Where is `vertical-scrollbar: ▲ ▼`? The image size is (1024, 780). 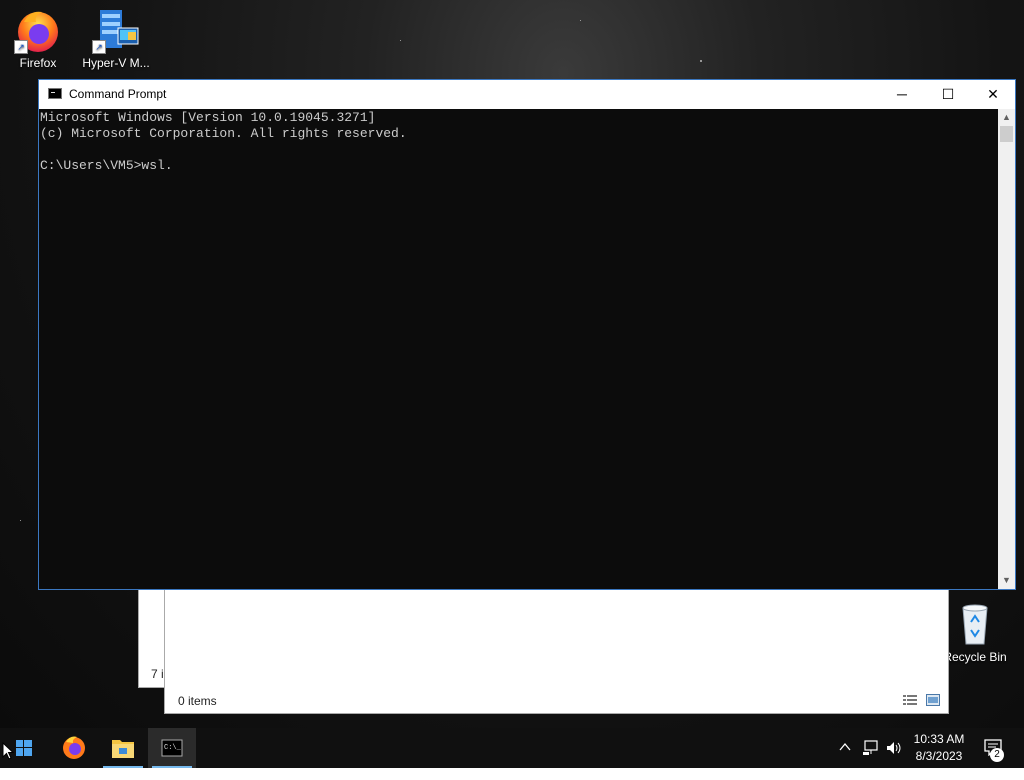
vertical-scrollbar: ▲ ▼ is located at coordinates (1006, 349).